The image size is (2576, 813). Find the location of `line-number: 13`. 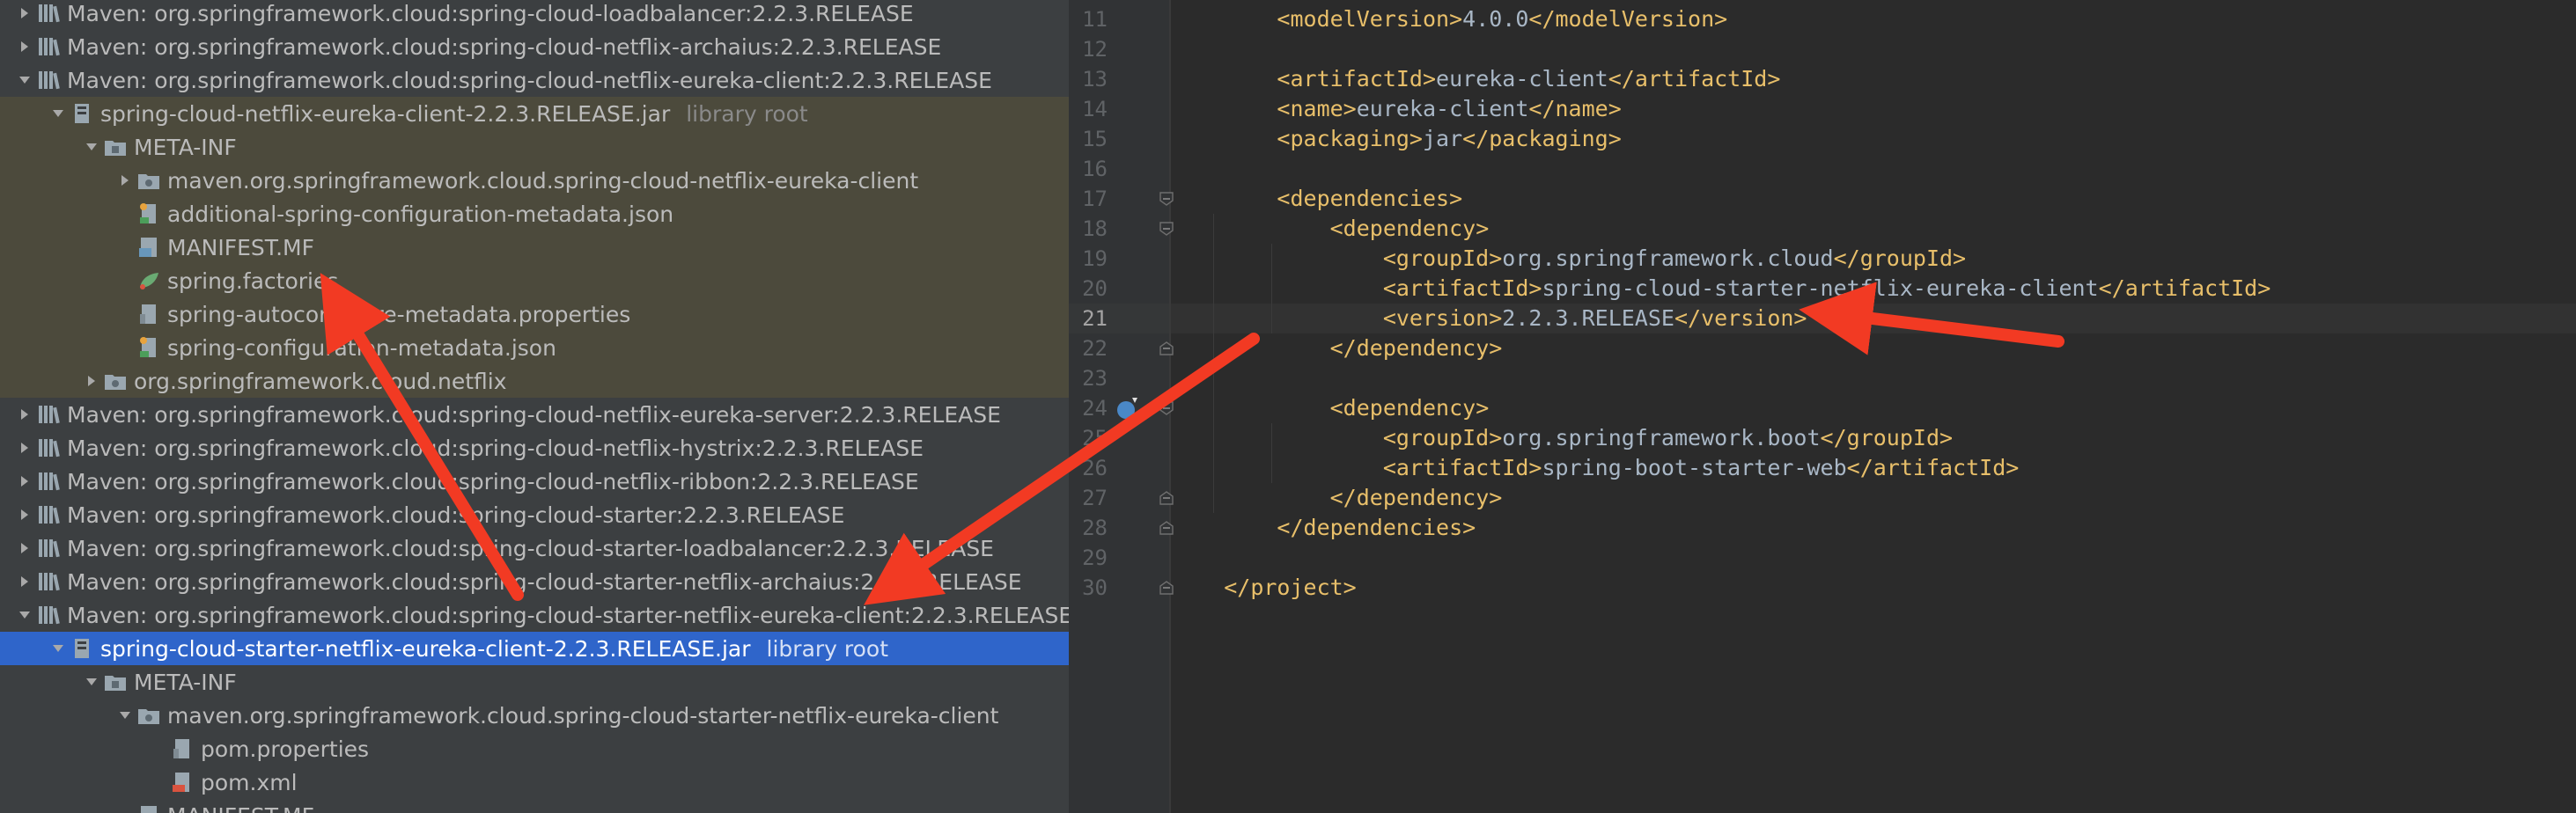

line-number: 13 is located at coordinates (1095, 79).